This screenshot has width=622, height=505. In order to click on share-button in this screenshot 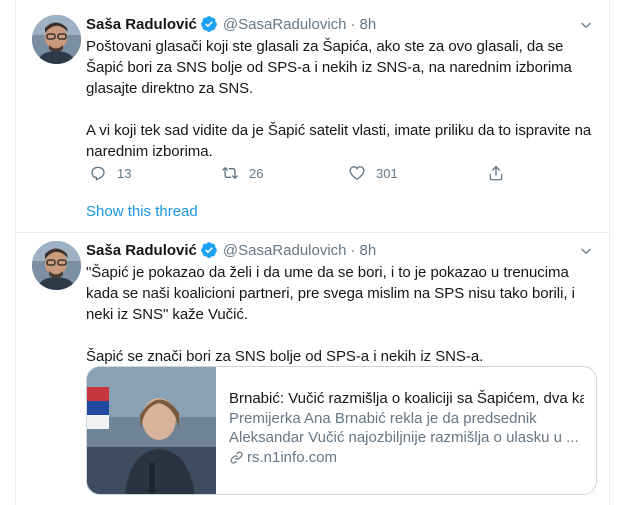, I will do `click(496, 173)`.